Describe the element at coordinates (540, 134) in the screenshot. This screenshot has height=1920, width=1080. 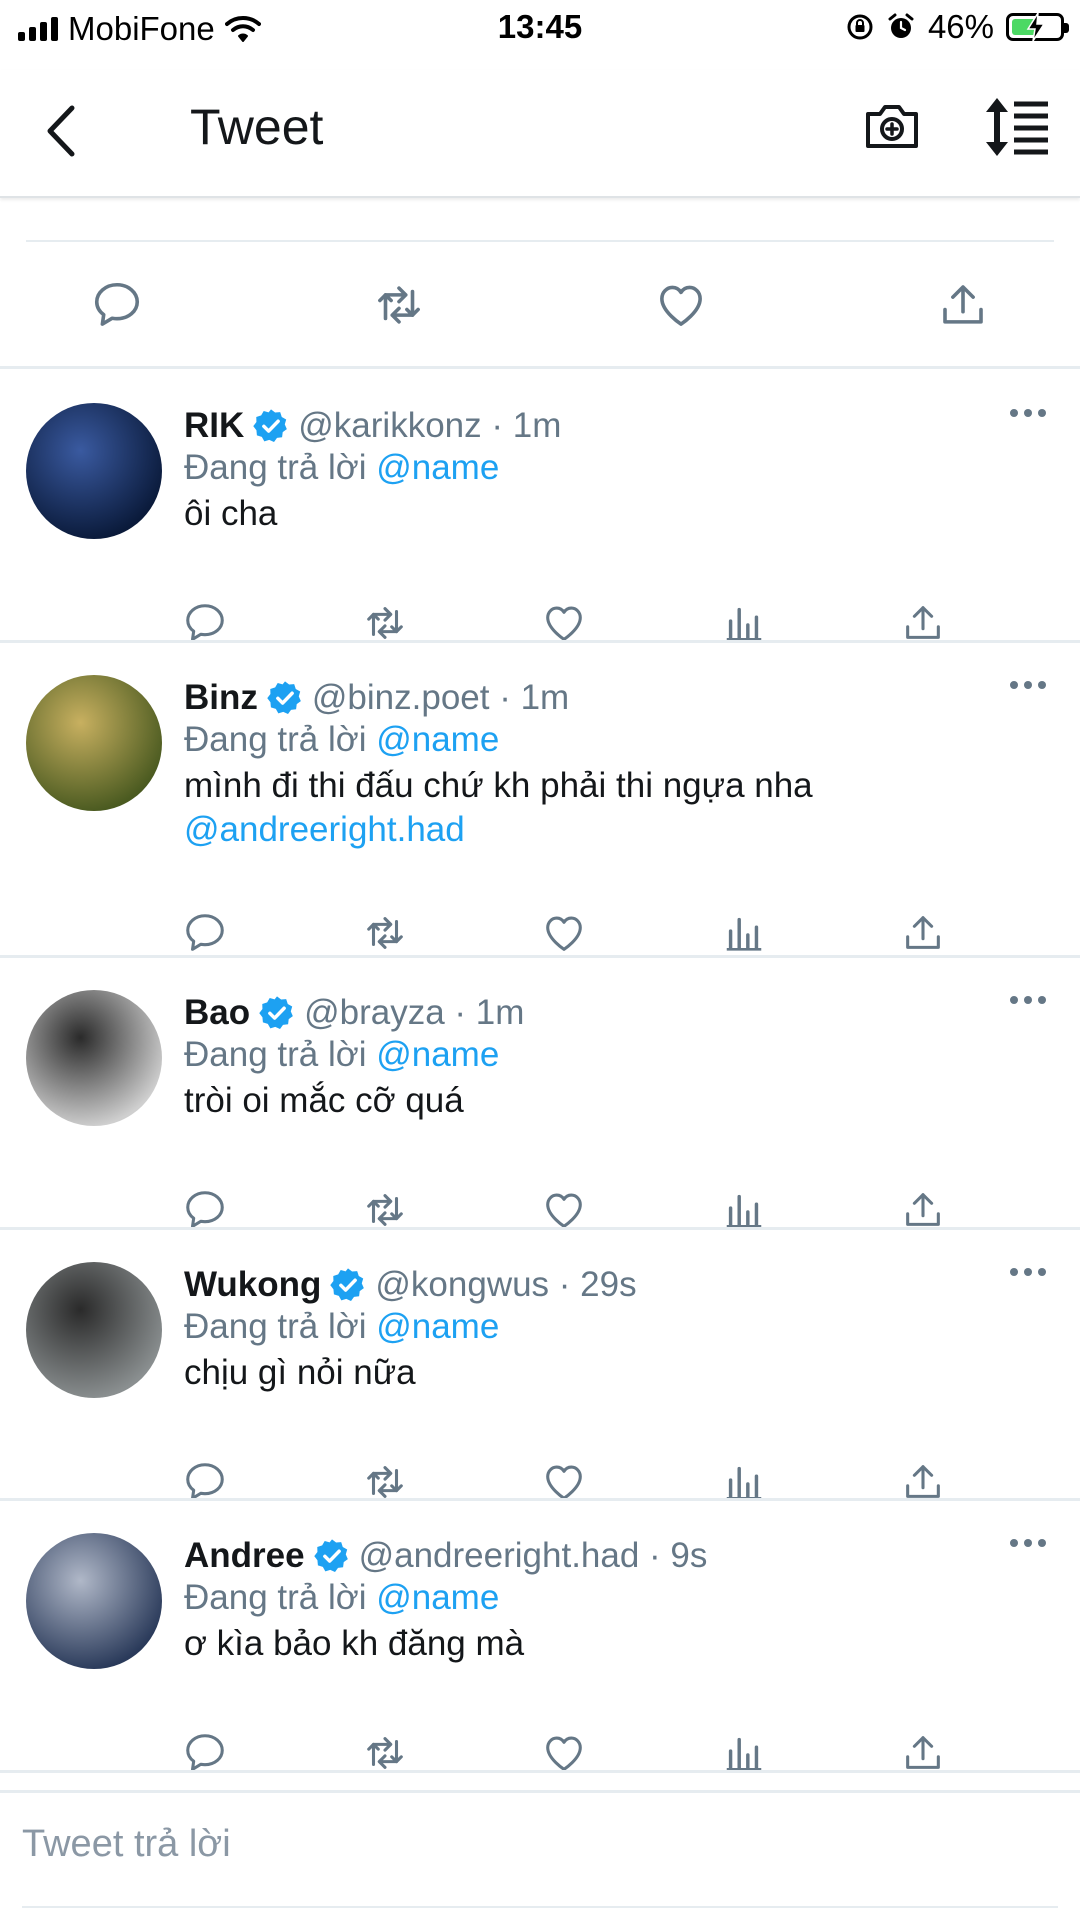
I see `top-nav-bar: Tweet` at that location.